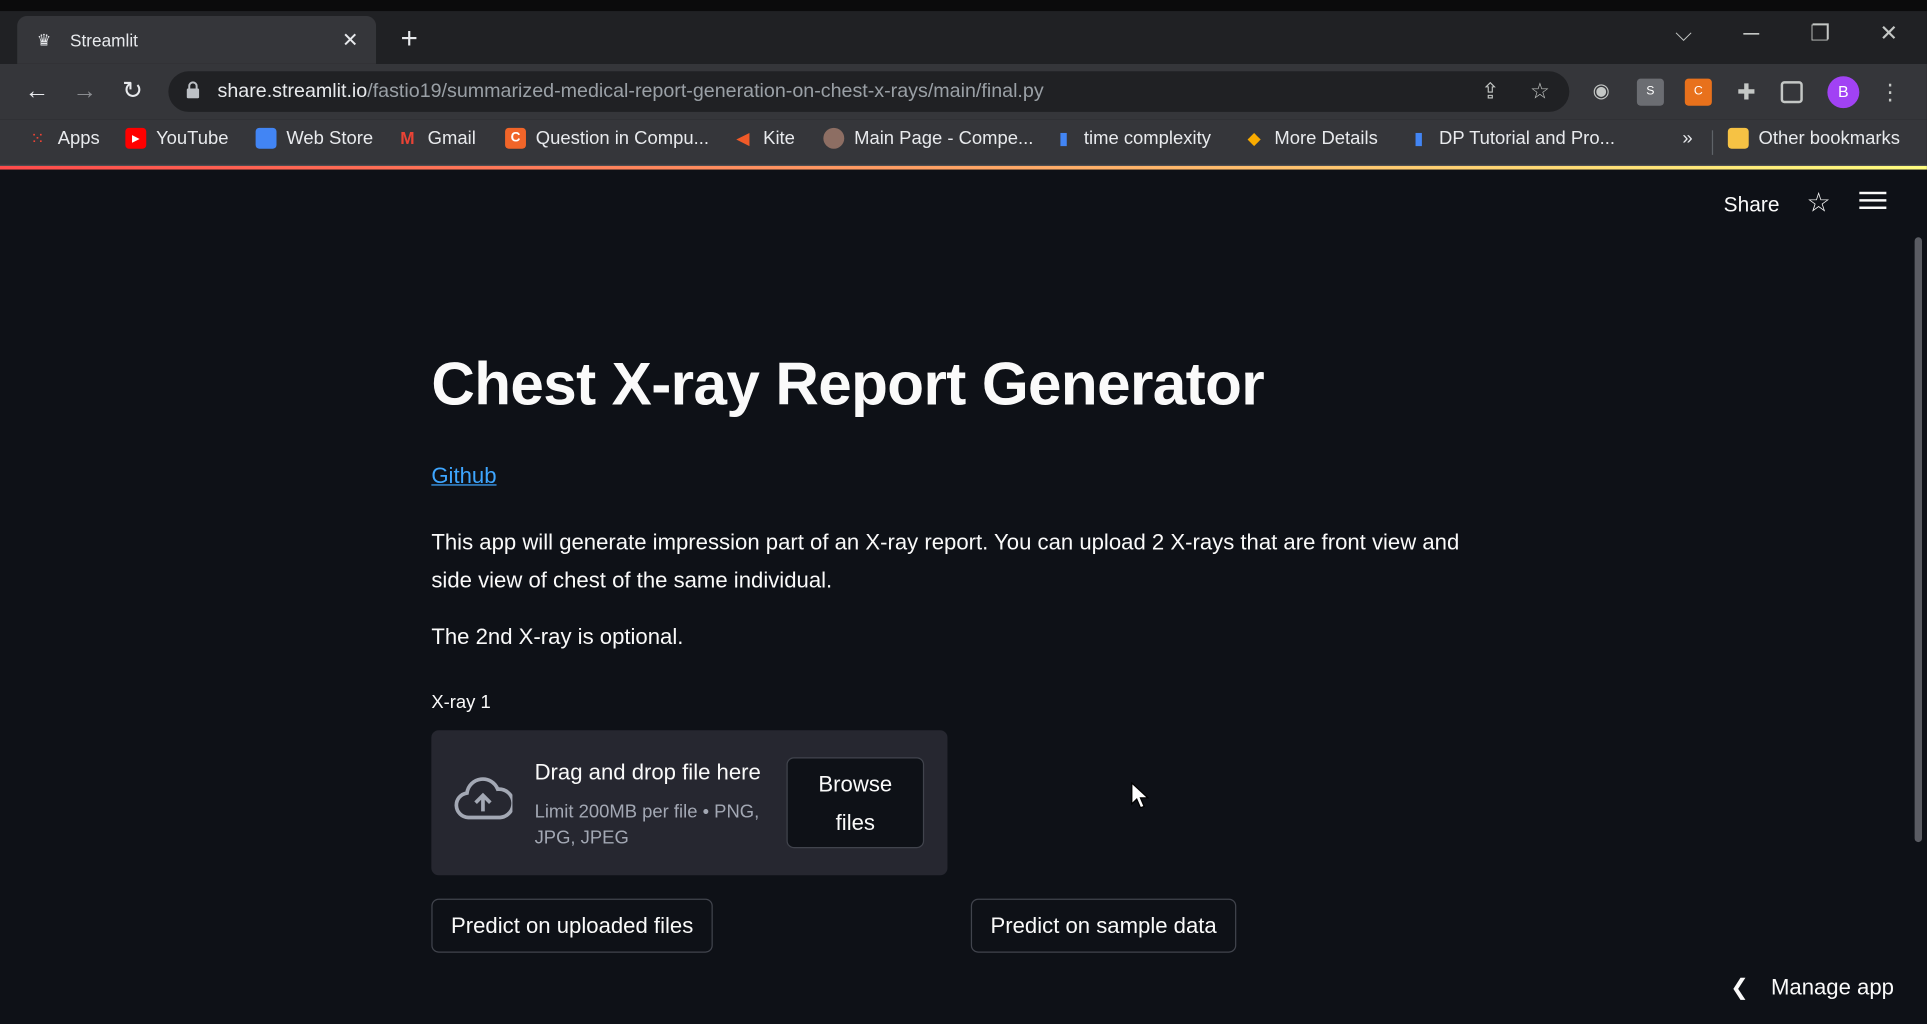 This screenshot has height=1024, width=1927. Describe the element at coordinates (855, 822) in the screenshot. I see `browse-label-line2: files` at that location.